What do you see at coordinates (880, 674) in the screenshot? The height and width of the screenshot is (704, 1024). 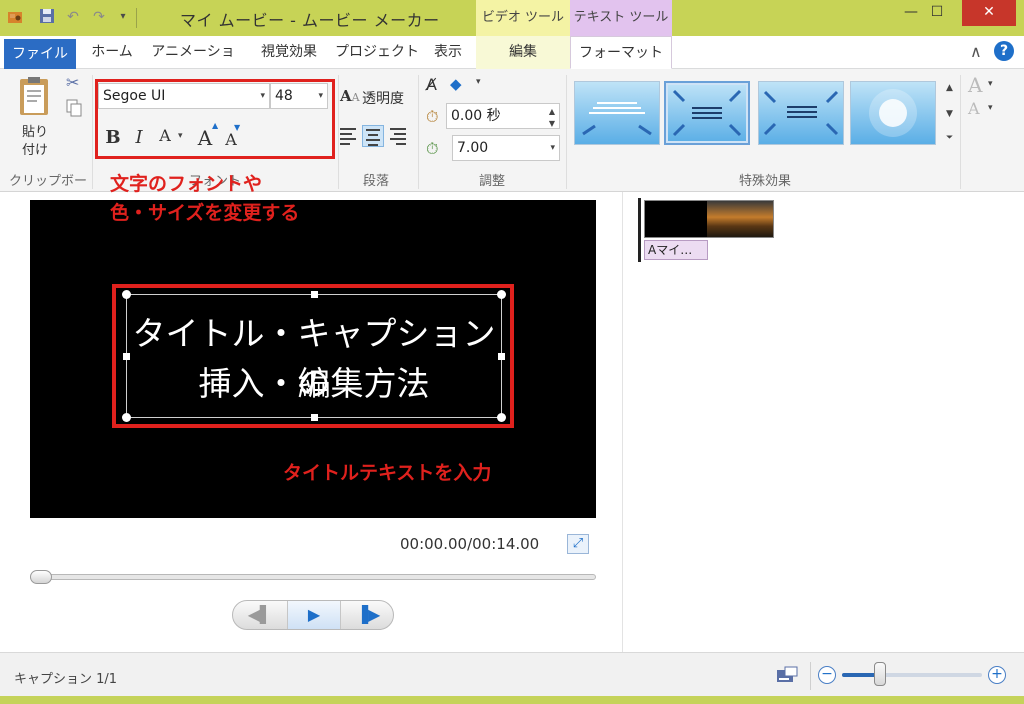 I see `zoom-slider-thumb` at bounding box center [880, 674].